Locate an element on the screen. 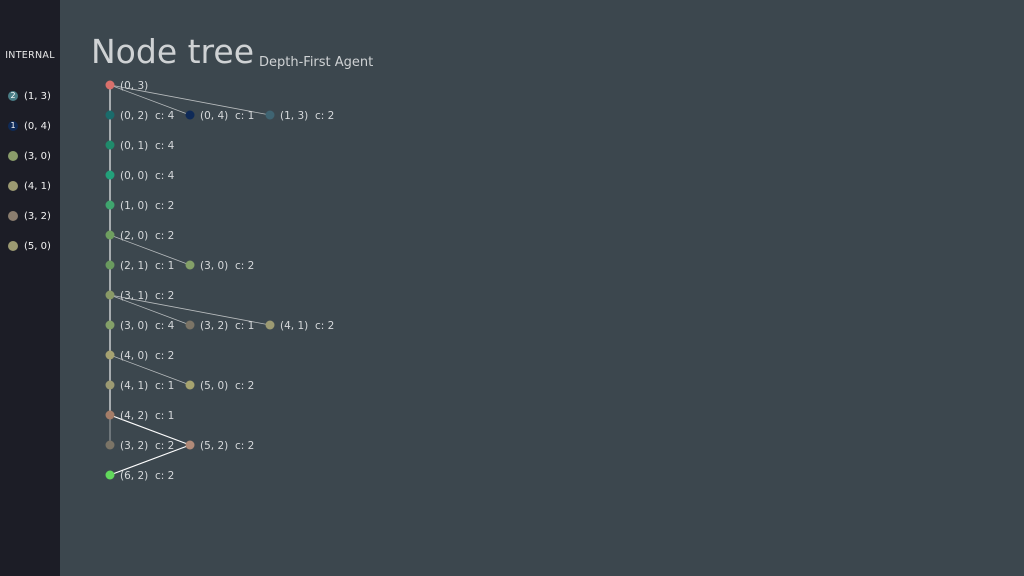 This screenshot has height=576, width=1024. tree-node: (0, 4) c: 1 is located at coordinates (220, 116).